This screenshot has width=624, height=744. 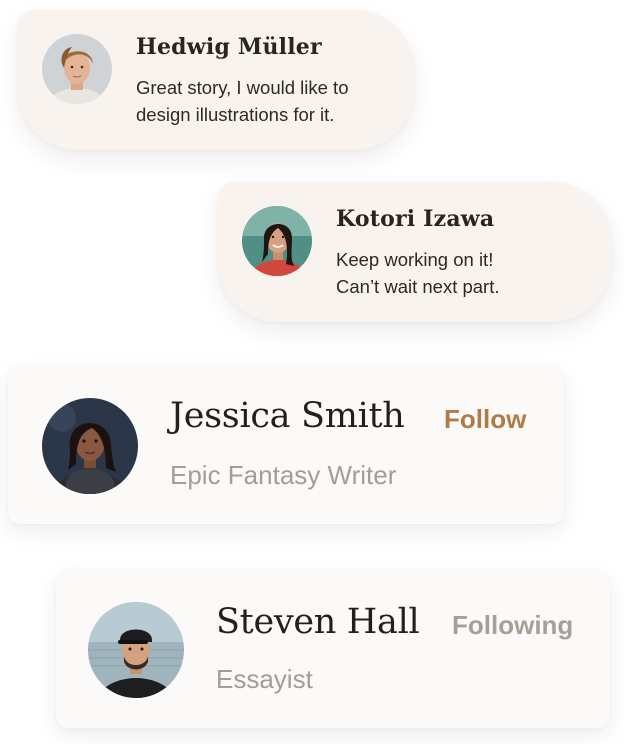 I want to click on profile-role: Epic Fantasy Writer, so click(x=283, y=475).